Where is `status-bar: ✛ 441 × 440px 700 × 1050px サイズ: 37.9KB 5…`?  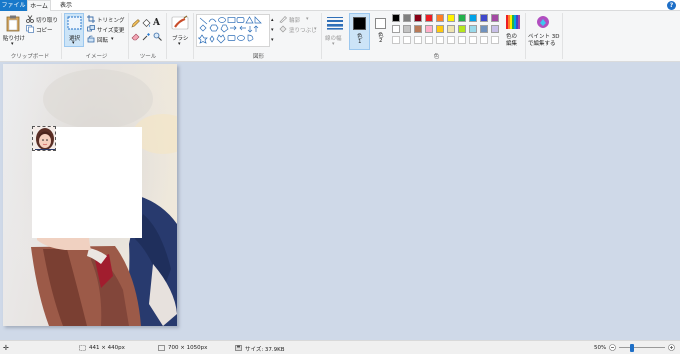
status-bar: ✛ 441 × 440px 700 × 1050px サイズ: 37.9KB 5… is located at coordinates (340, 347).